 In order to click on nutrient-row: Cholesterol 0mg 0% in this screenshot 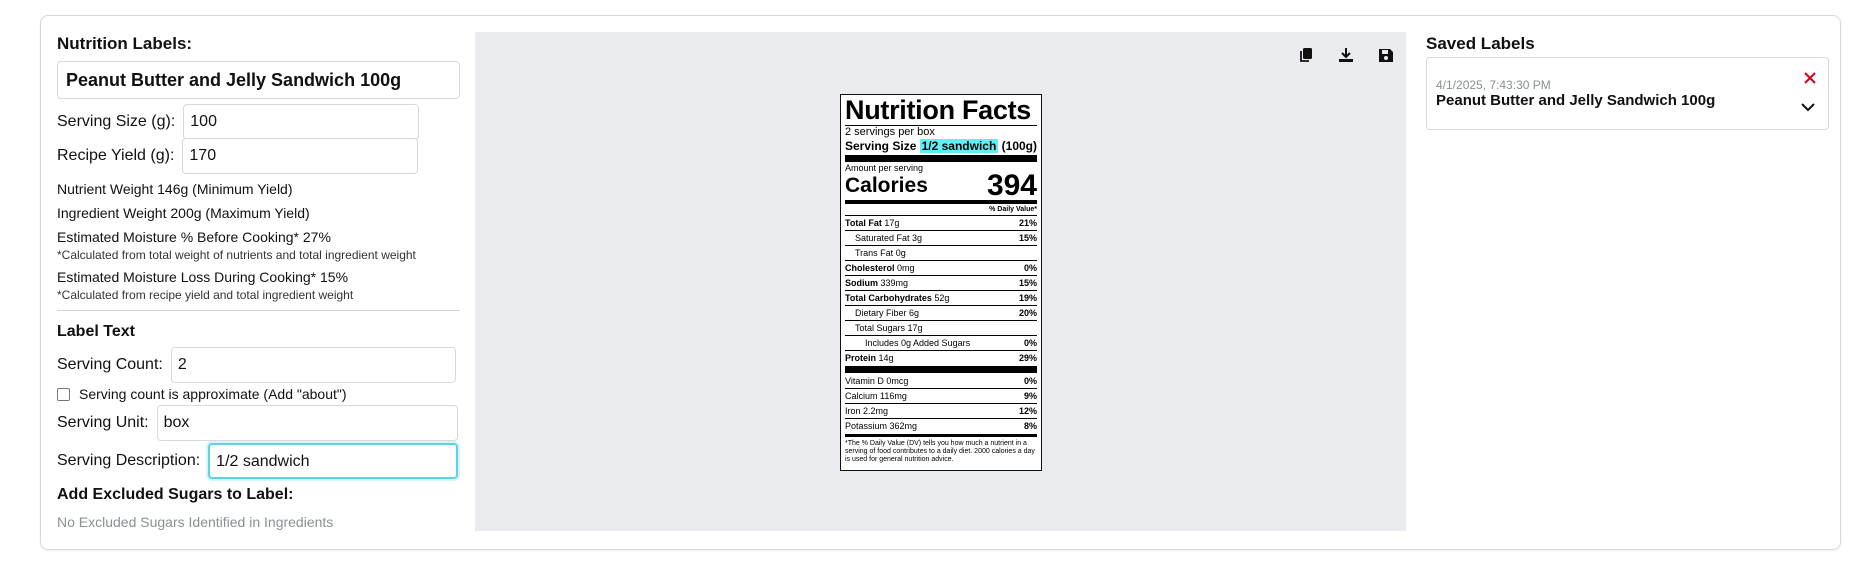, I will do `click(941, 268)`.